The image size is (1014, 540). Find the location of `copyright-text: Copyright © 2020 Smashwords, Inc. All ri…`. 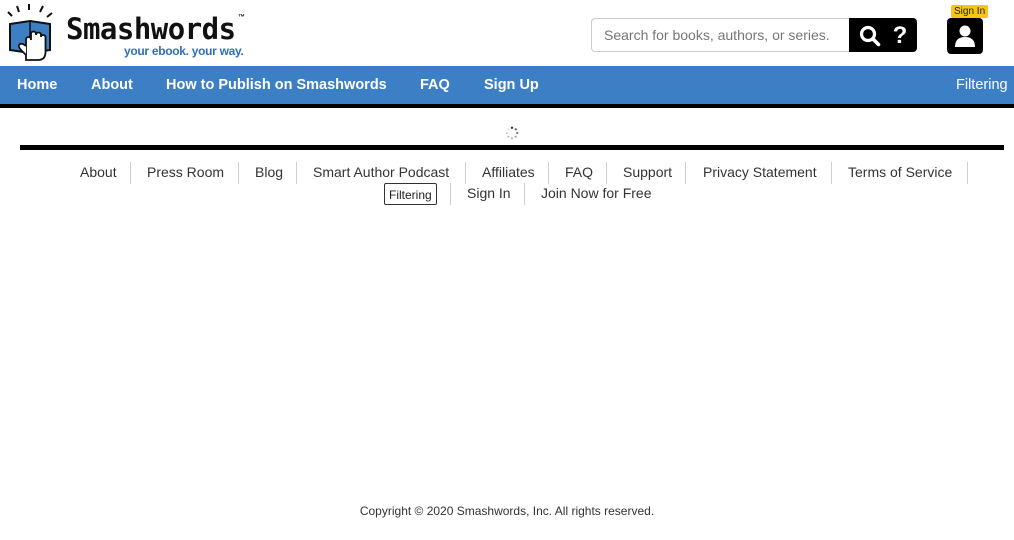

copyright-text: Copyright © 2020 Smashwords, Inc. All ri… is located at coordinates (507, 511).